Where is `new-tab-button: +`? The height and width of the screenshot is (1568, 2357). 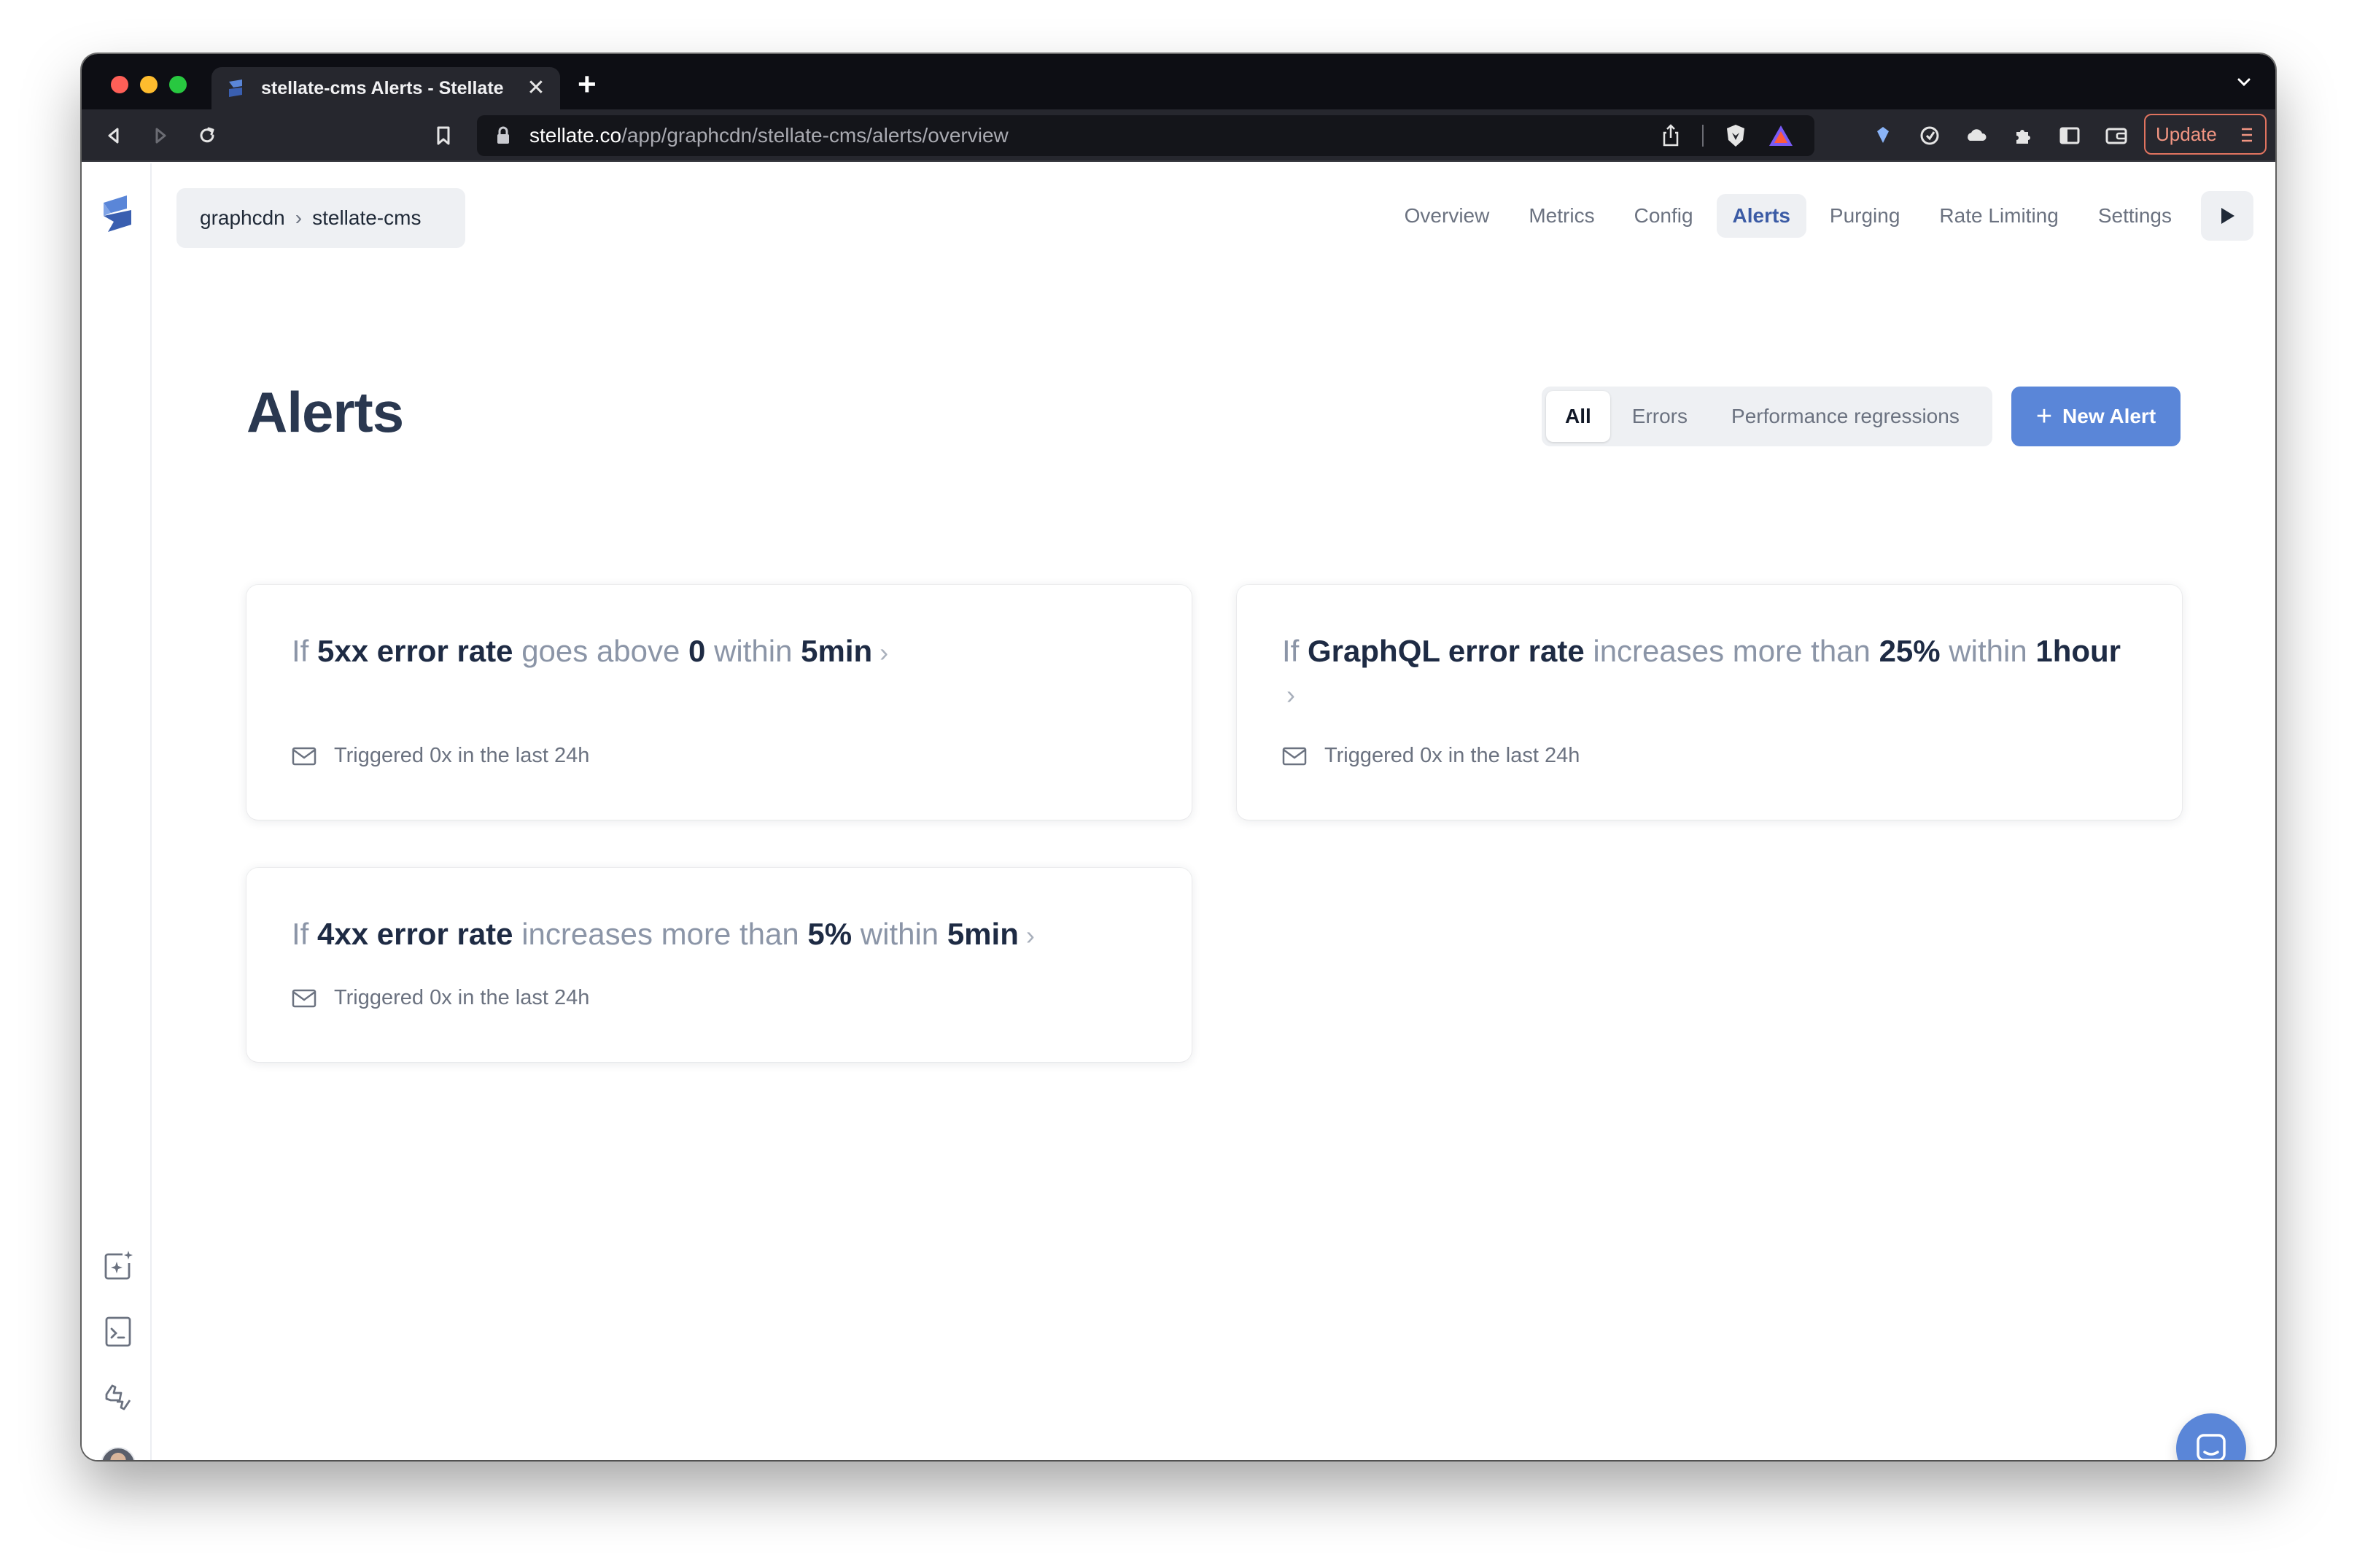
new-tab-button: + is located at coordinates (587, 85).